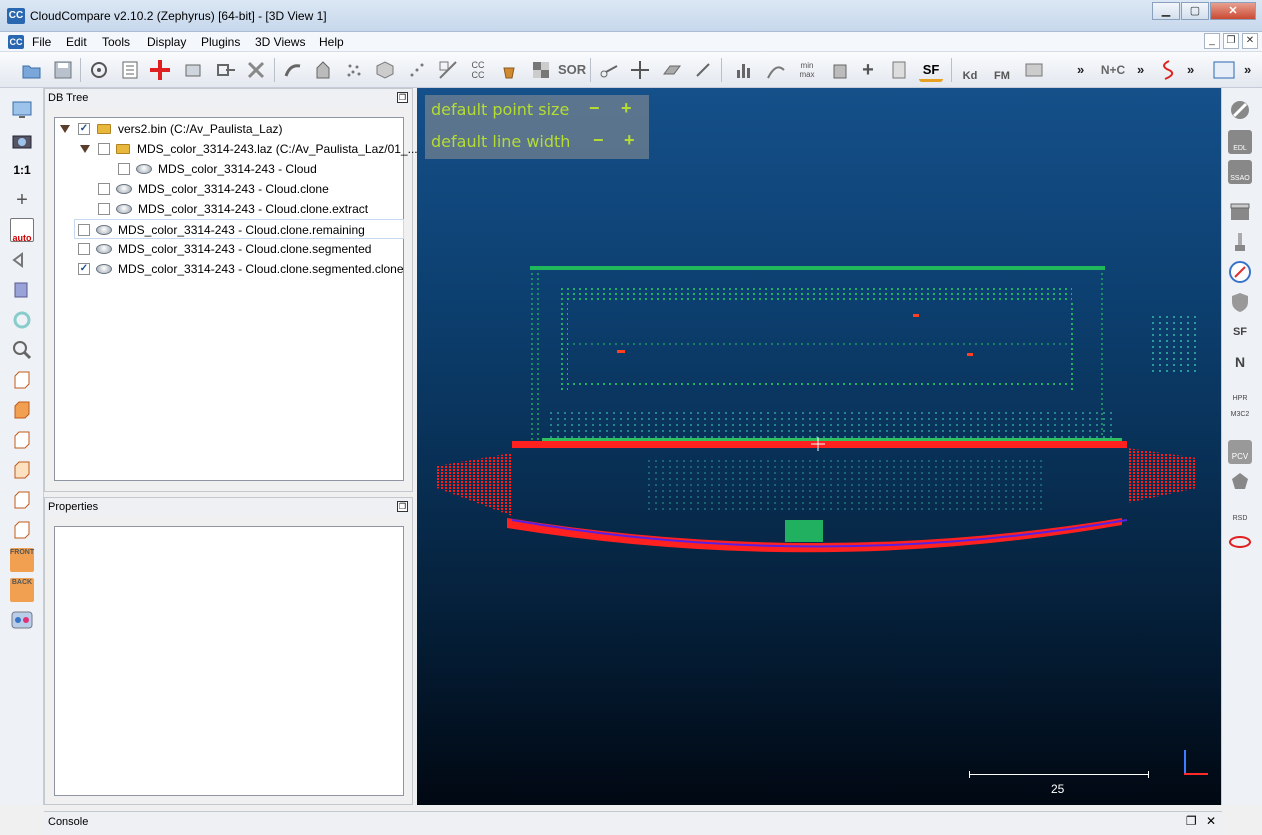 The height and width of the screenshot is (835, 1262). What do you see at coordinates (840, 70) in the screenshot?
I see `trash-icon` at bounding box center [840, 70].